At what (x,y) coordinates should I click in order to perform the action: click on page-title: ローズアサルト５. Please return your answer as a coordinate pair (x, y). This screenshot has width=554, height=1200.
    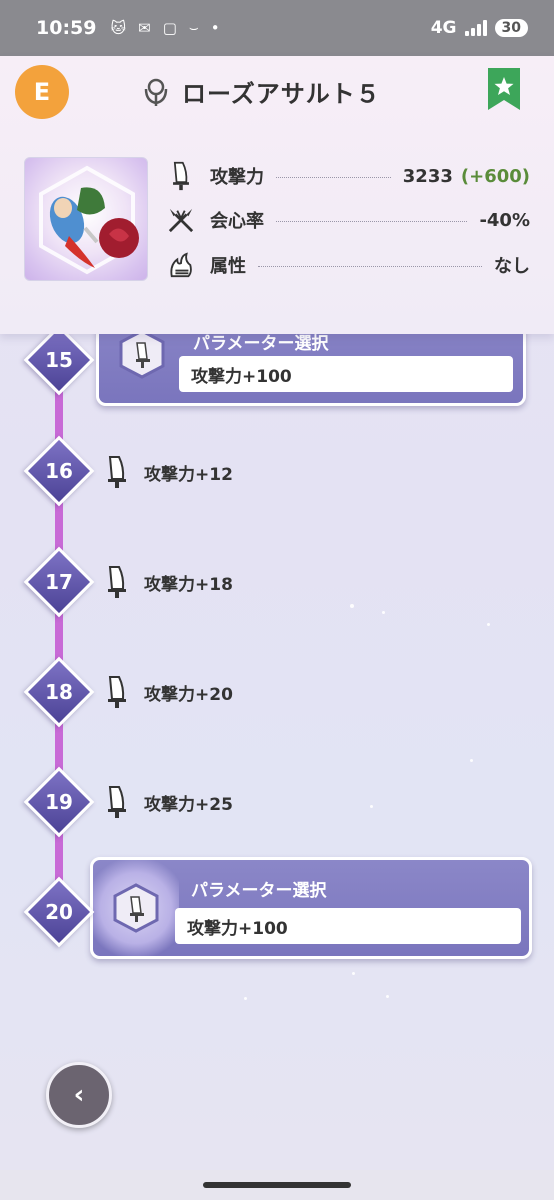
    Looking at the image, I should click on (281, 94).